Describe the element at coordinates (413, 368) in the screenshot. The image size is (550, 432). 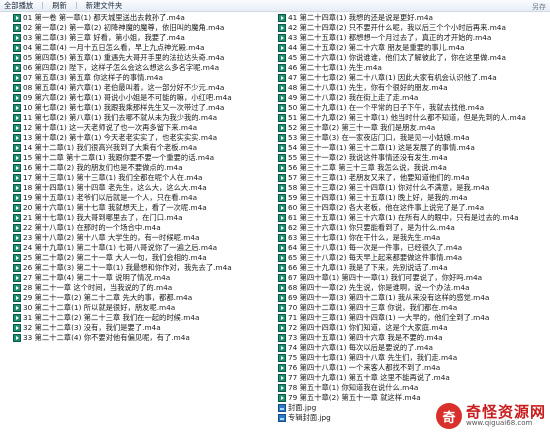
I see `file-item: 76 第四十八章(1) 一个来客人都找不到了.m4a` at that location.